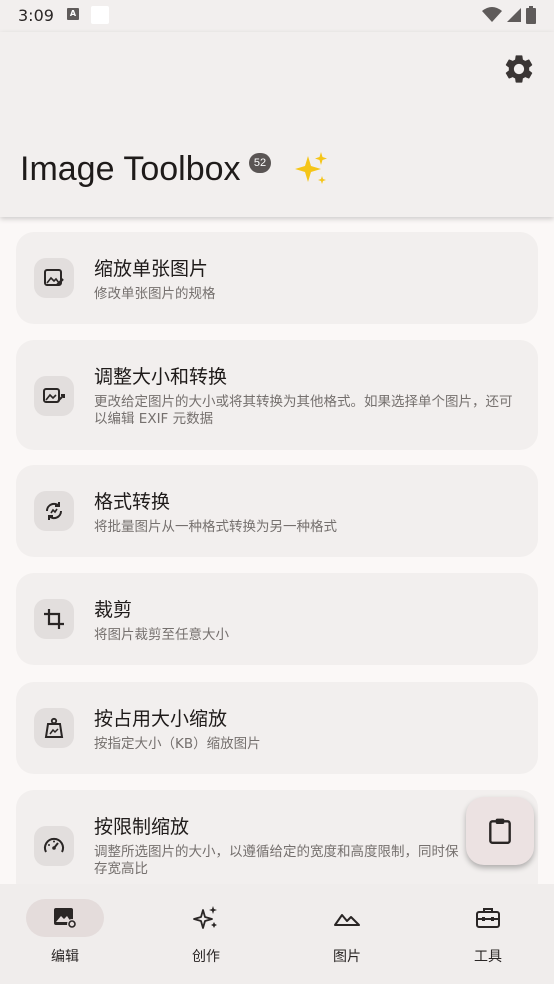 The height and width of the screenshot is (984, 554). I want to click on gear-icon, so click(519, 69).